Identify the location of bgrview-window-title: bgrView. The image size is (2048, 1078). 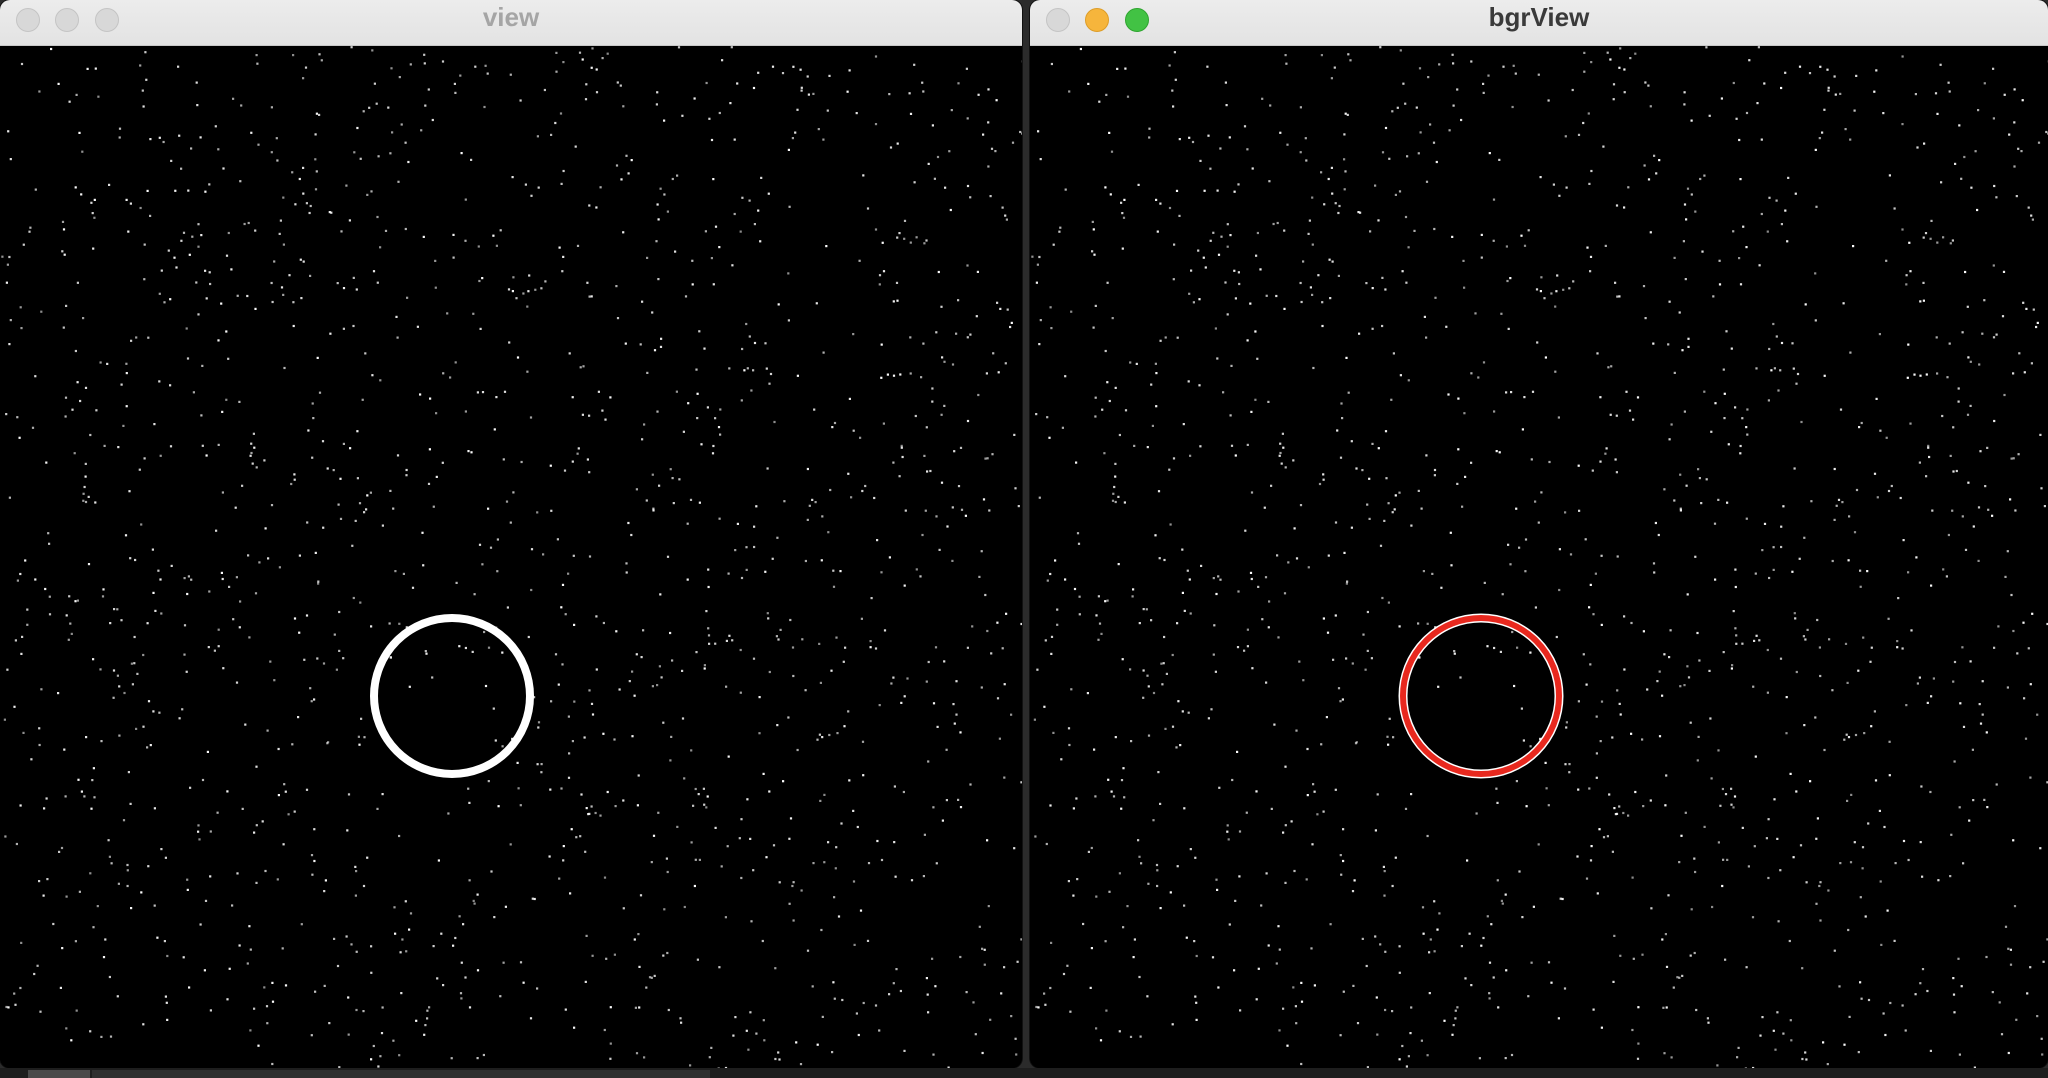
(1539, 17).